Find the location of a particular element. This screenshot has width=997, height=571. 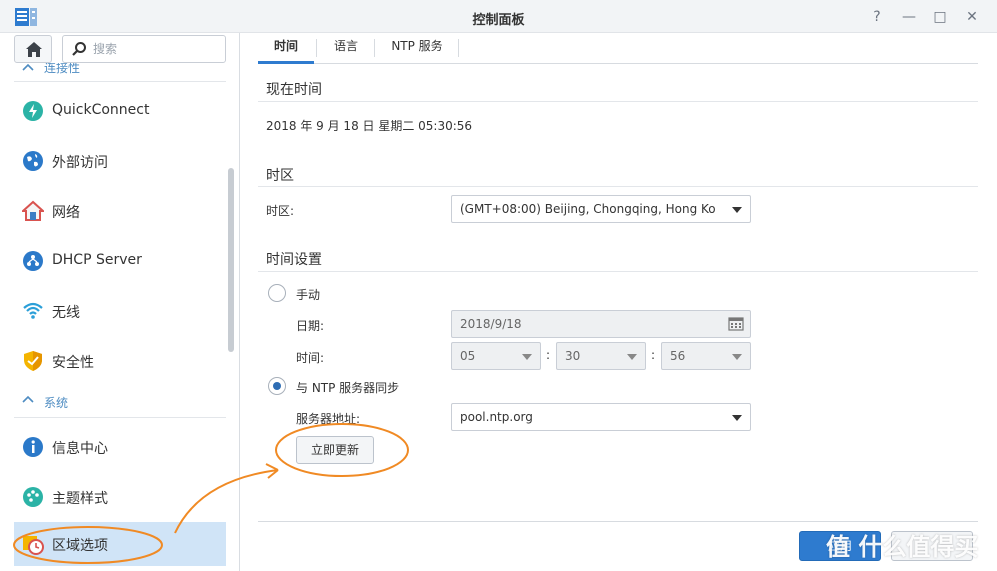

sidebar-item-dhcp-server: DHCP Server is located at coordinates (120, 261).